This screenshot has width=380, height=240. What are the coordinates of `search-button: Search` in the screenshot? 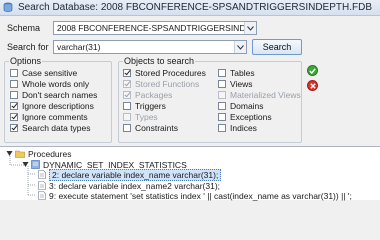 It's located at (277, 47).